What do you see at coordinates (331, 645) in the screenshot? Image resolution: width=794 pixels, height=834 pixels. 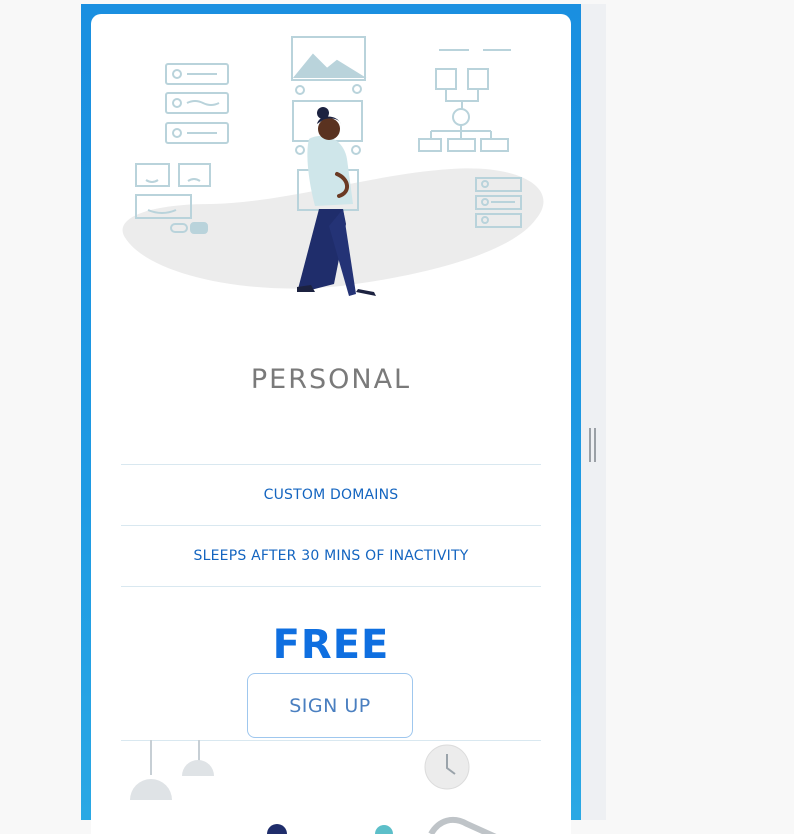 I see `plan-price: FREE` at bounding box center [331, 645].